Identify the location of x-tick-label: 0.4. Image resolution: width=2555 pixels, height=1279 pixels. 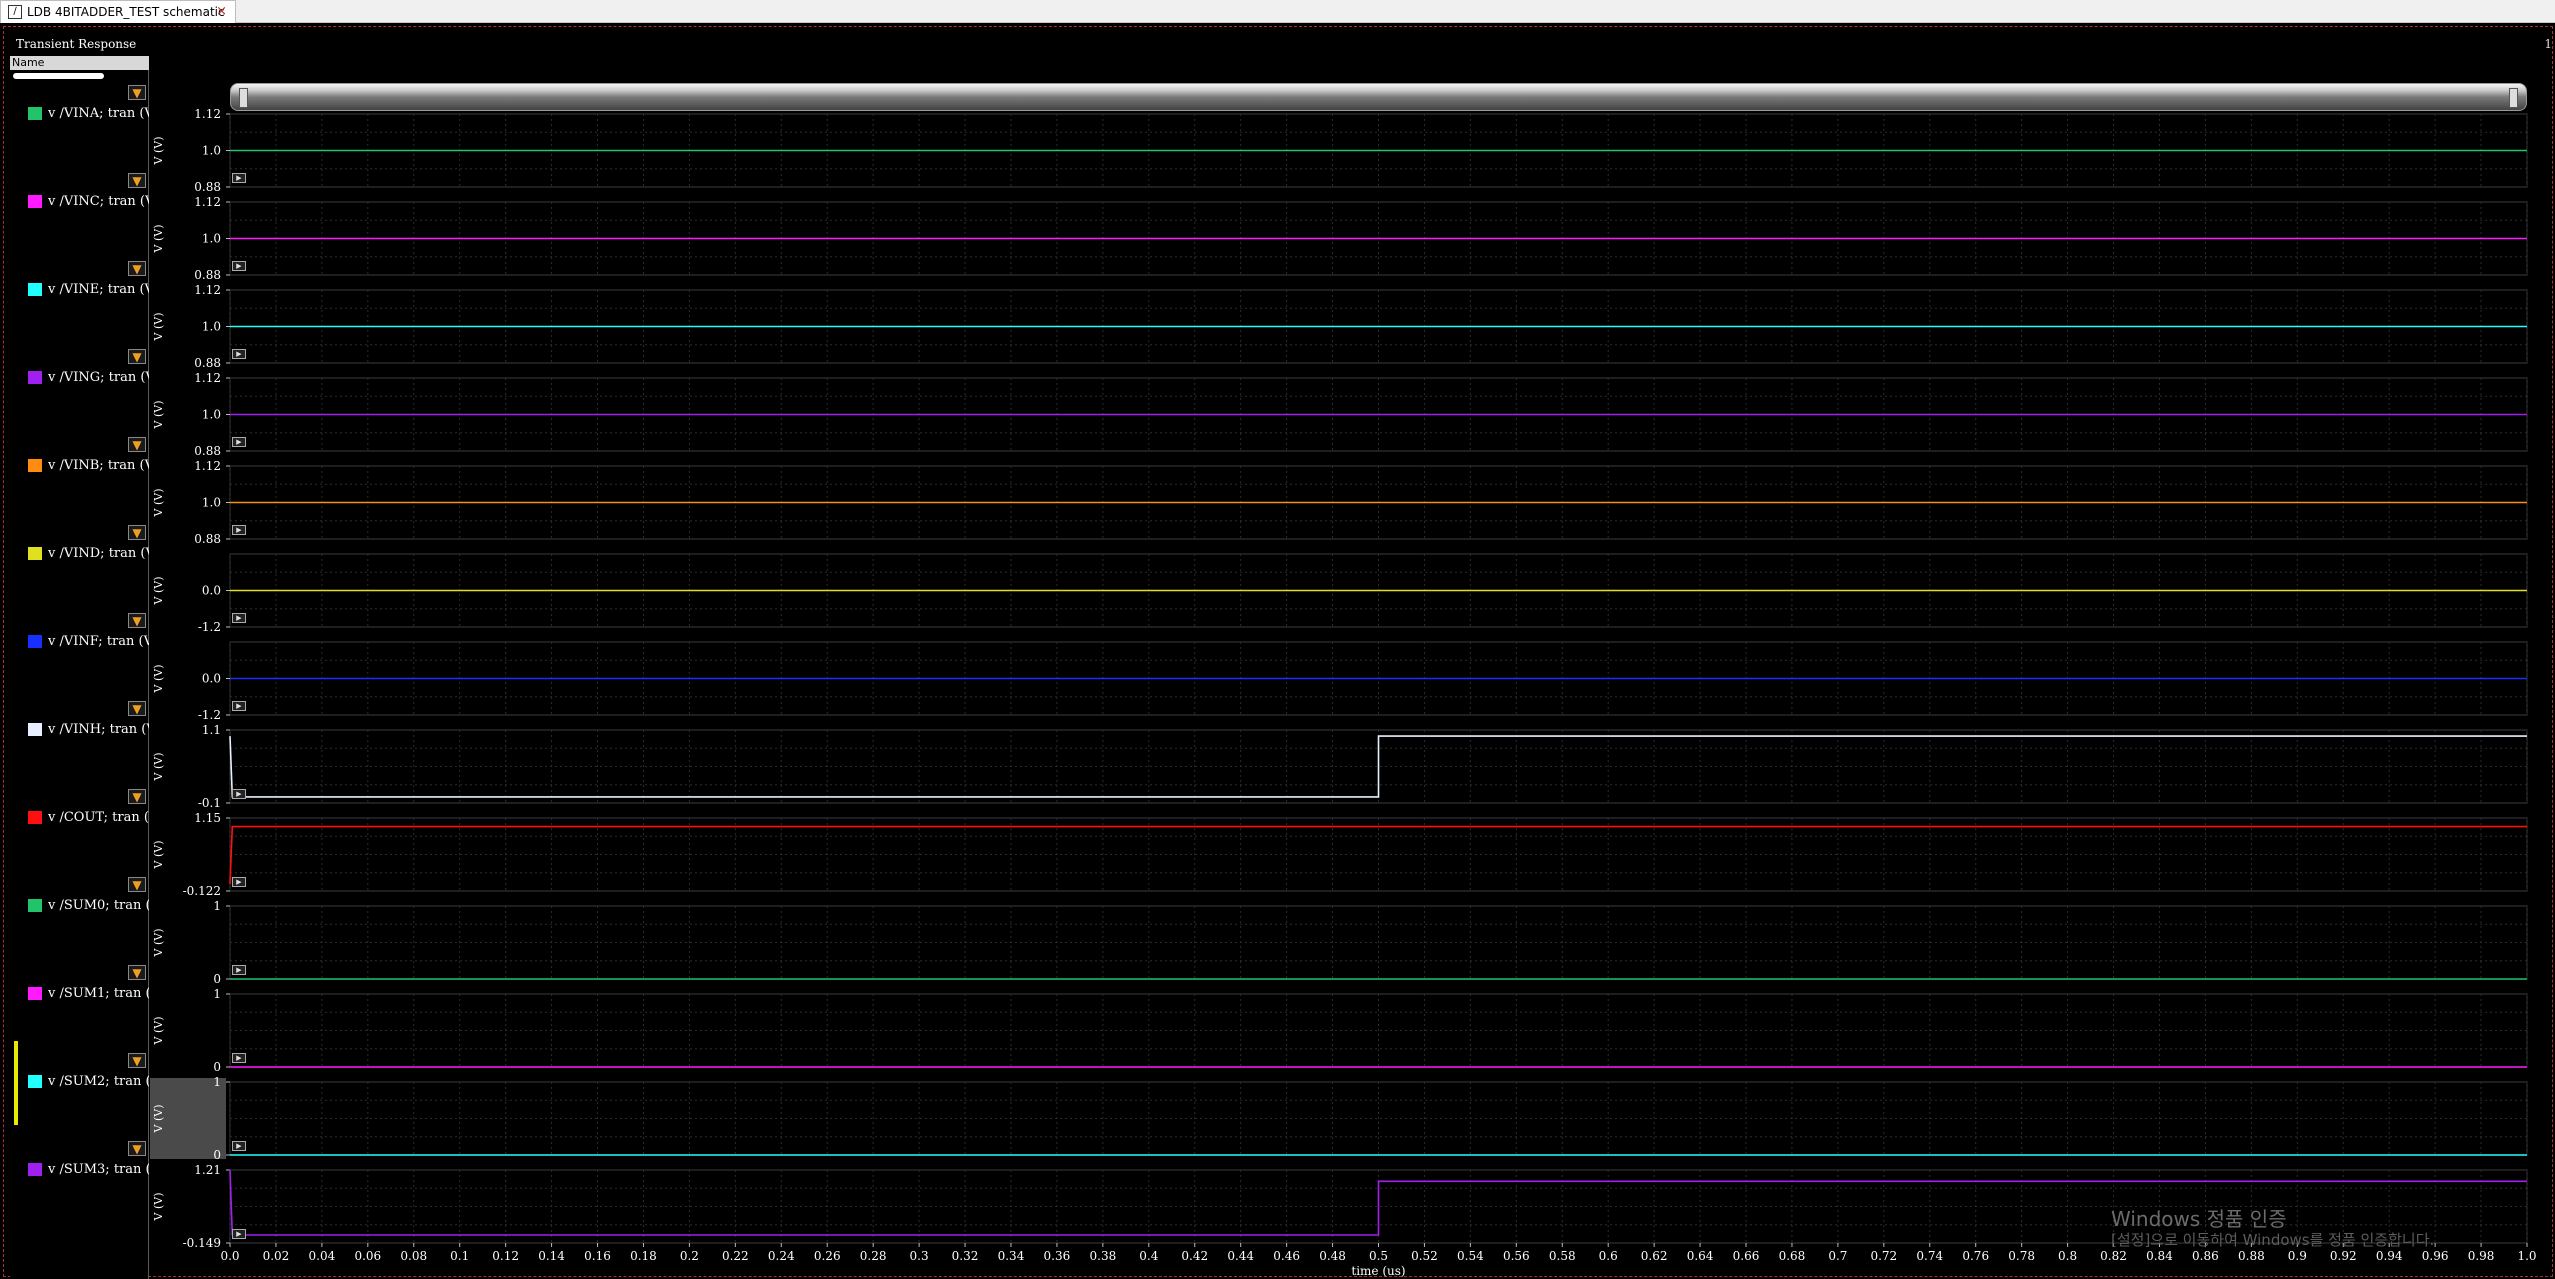
(1148, 1256).